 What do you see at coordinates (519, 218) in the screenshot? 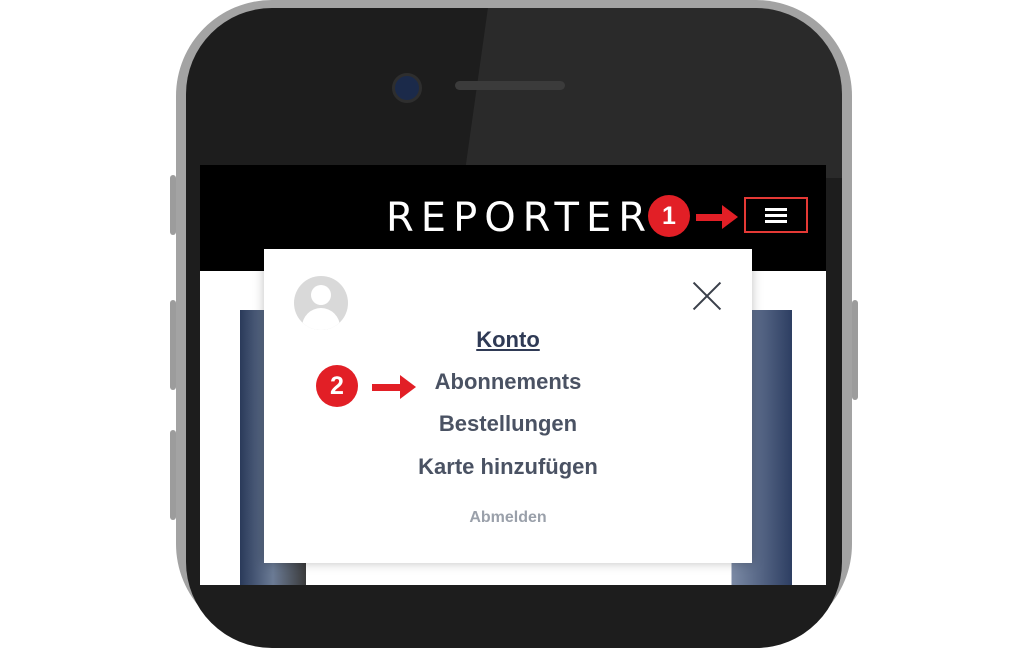
I see `brand-logo: REPORTER` at bounding box center [519, 218].